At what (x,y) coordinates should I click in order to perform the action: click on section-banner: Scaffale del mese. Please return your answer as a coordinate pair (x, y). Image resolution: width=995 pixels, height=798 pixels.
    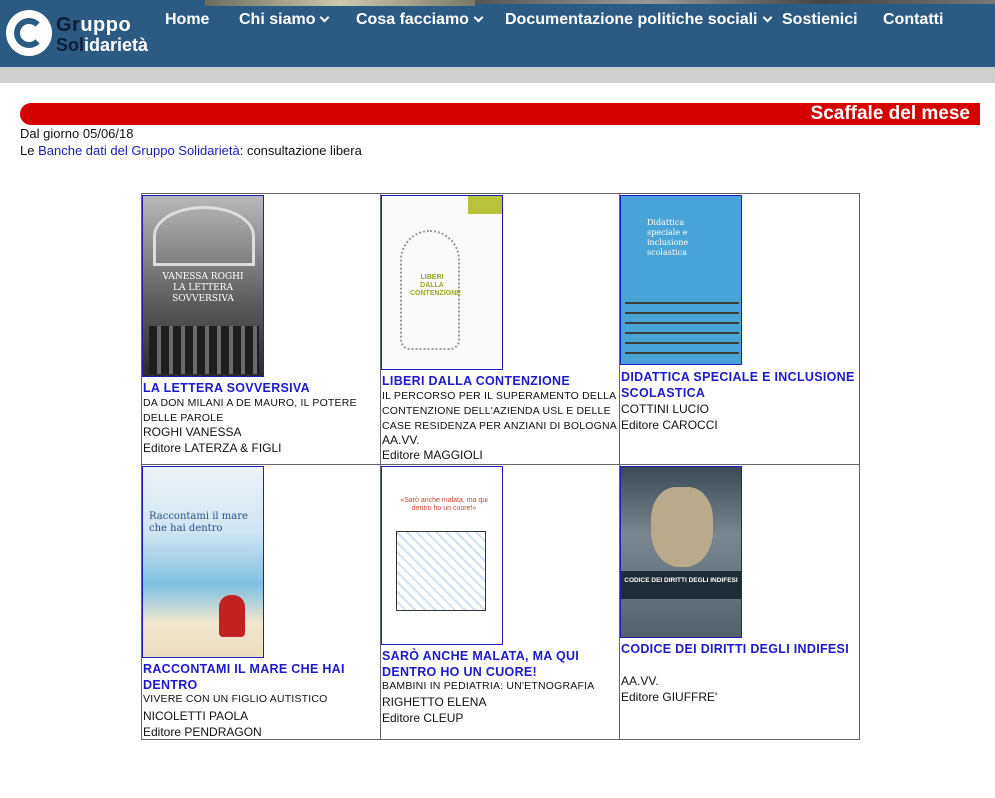
    Looking at the image, I should click on (500, 114).